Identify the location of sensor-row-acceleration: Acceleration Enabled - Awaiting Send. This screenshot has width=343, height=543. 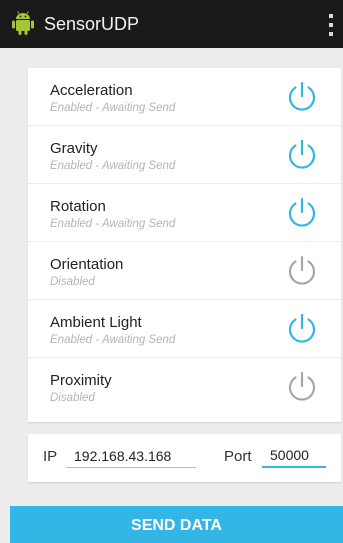
(184, 97).